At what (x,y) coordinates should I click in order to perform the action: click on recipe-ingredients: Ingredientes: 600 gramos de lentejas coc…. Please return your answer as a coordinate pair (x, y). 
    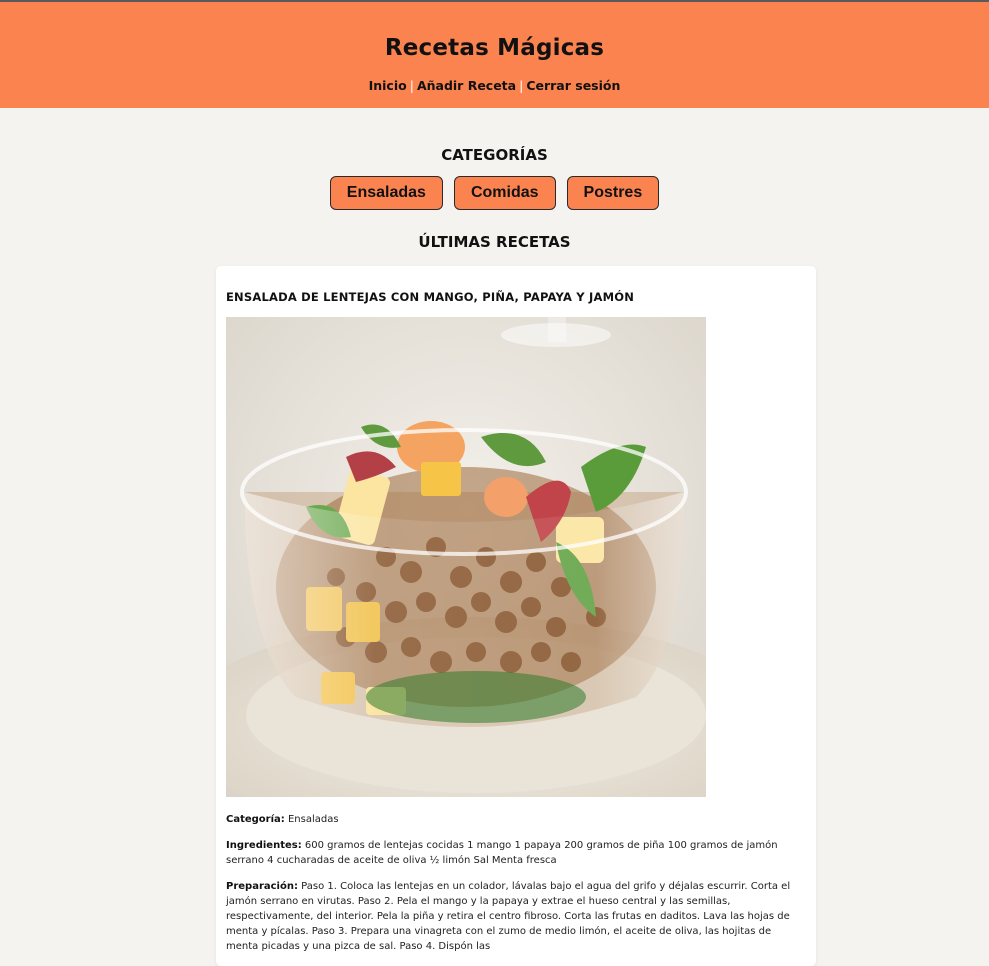
    Looking at the image, I should click on (516, 853).